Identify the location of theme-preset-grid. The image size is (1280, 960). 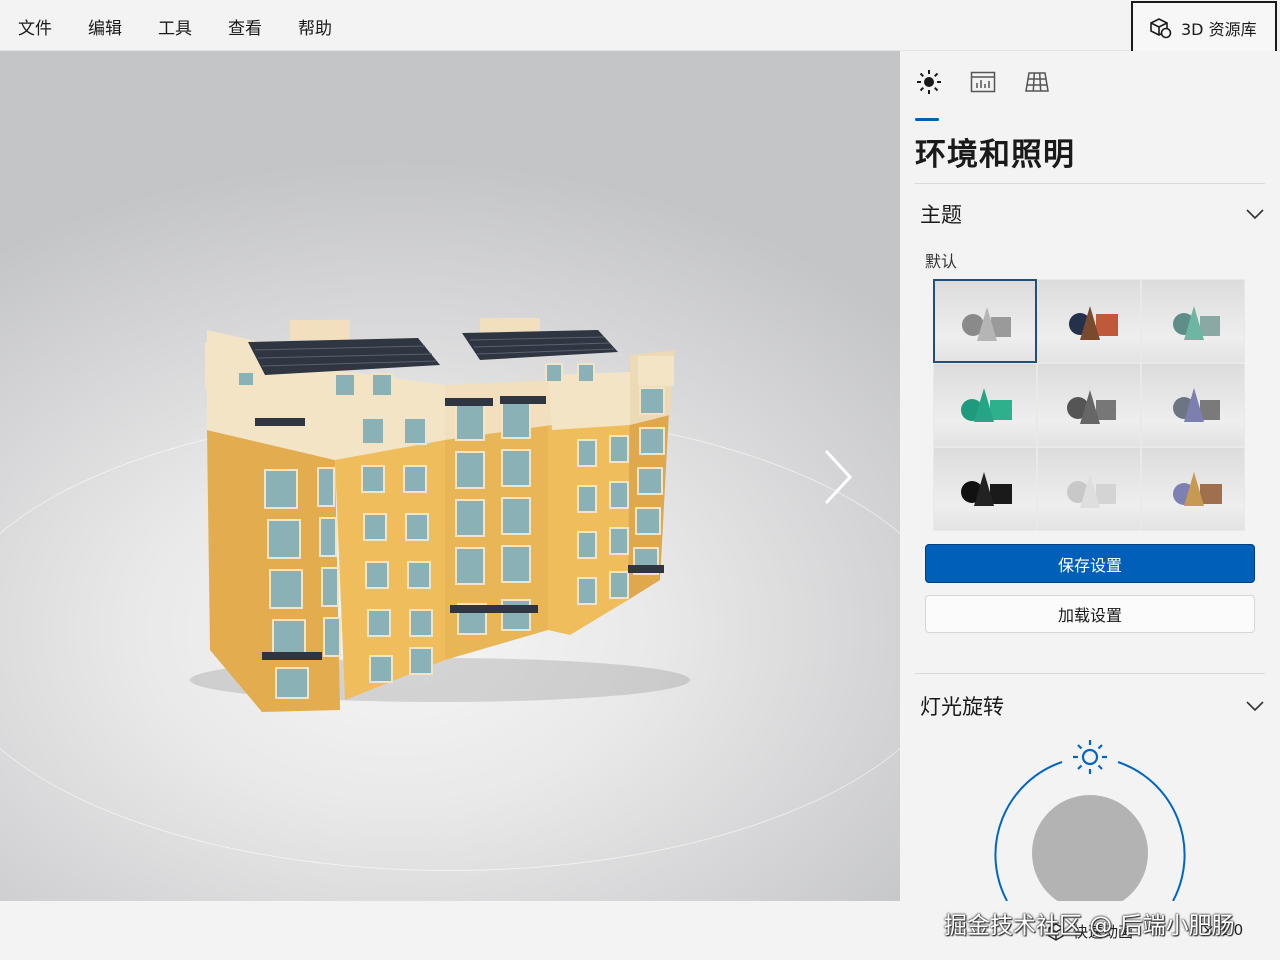
(1089, 405).